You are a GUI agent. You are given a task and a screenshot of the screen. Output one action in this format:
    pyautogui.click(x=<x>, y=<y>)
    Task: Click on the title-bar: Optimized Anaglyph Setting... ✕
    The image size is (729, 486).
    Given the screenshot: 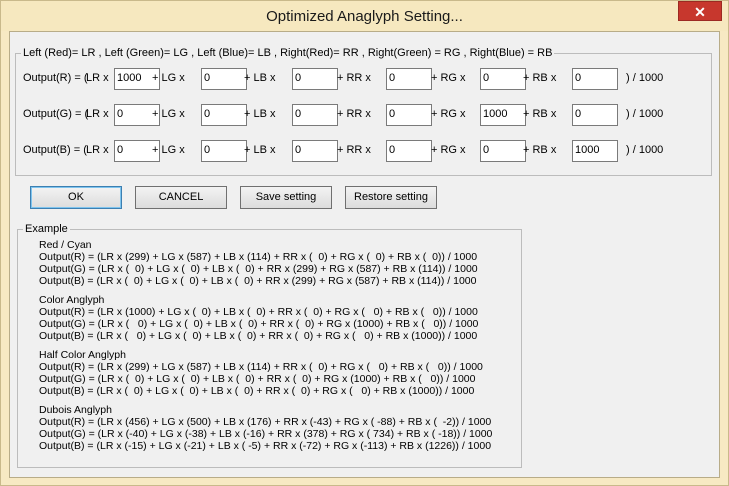 What is the action you would take?
    pyautogui.click(x=364, y=16)
    